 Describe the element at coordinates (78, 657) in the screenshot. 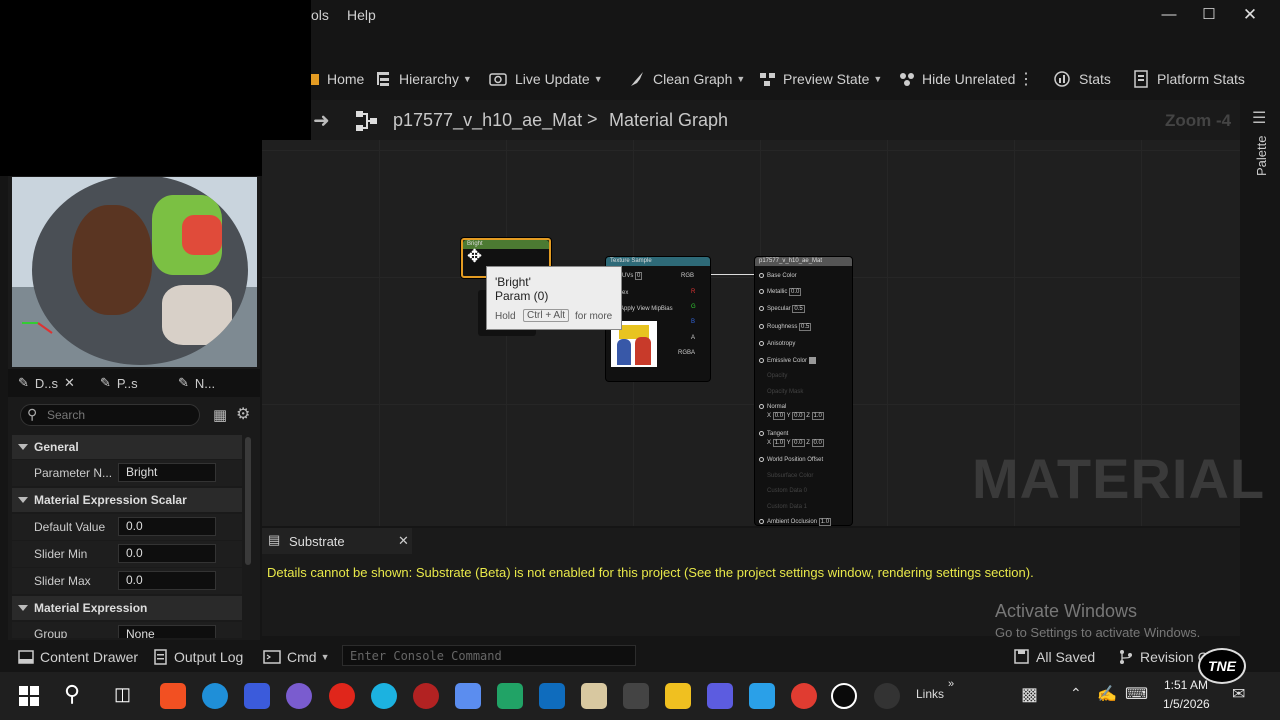

I see `content-drawer-button: Content Drawer` at that location.